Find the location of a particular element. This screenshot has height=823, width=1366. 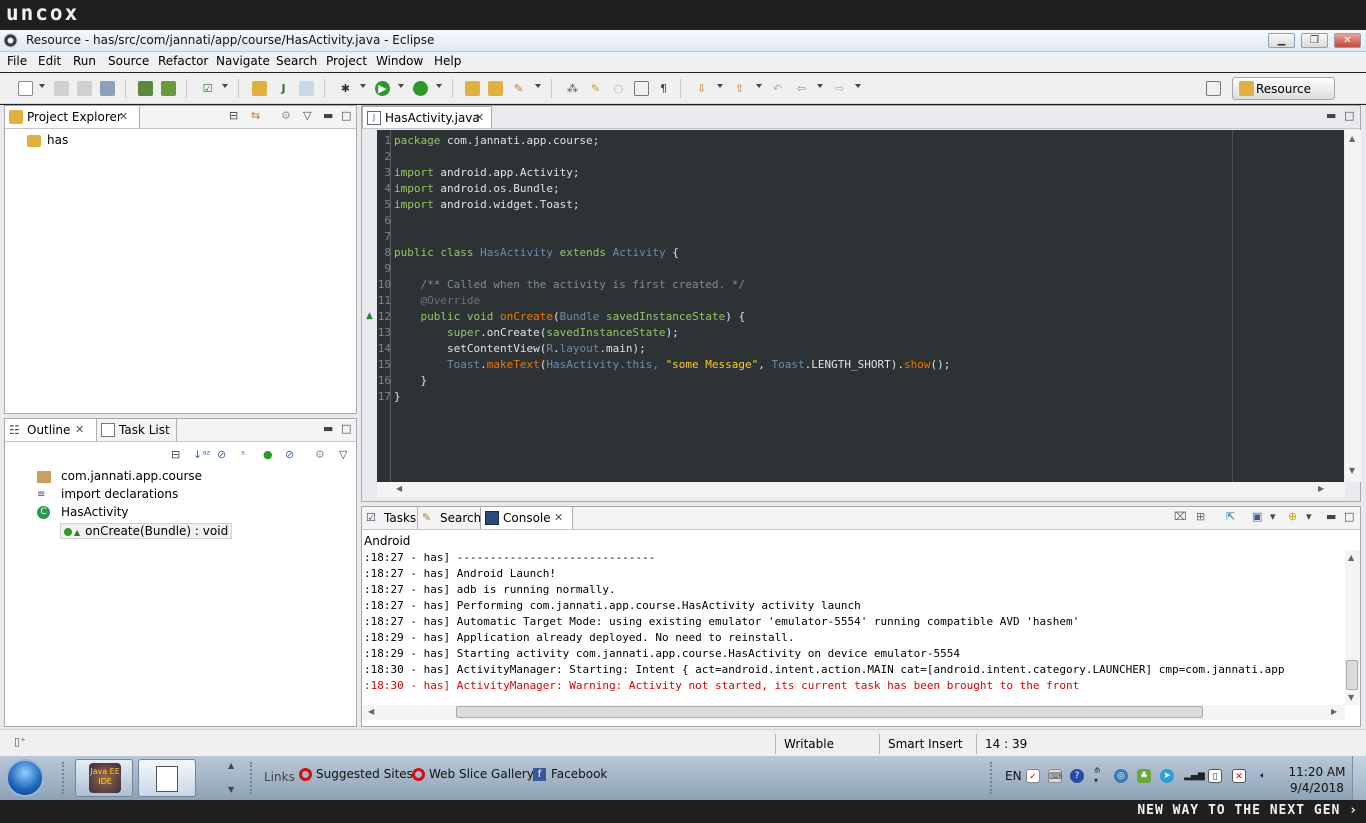

highlight-icon: ✎ is located at coordinates (595, 88).